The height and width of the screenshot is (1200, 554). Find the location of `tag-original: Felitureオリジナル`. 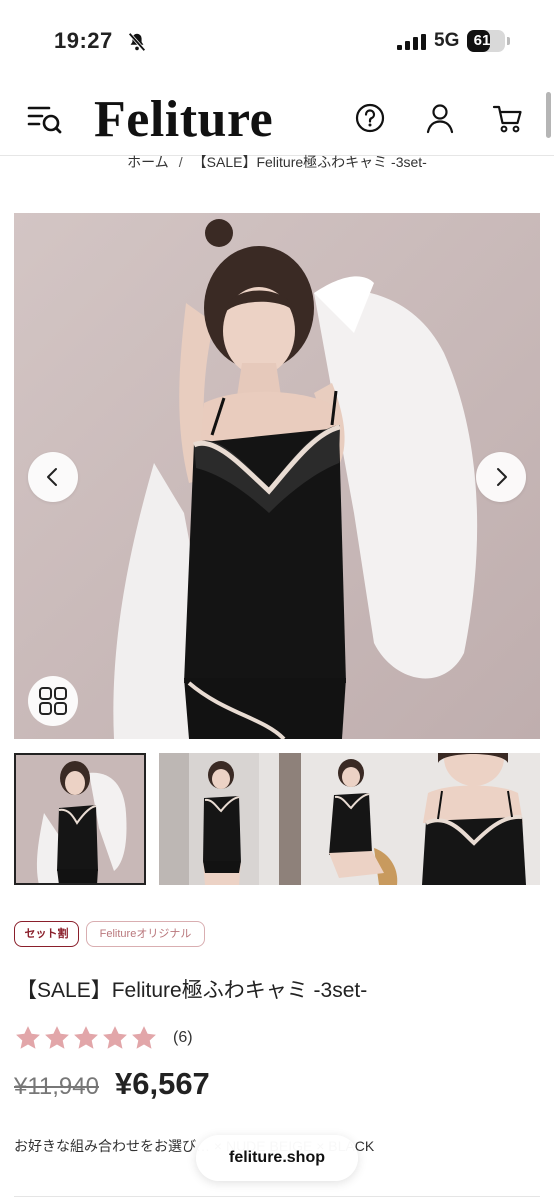

tag-original: Felitureオリジナル is located at coordinates (145, 934).